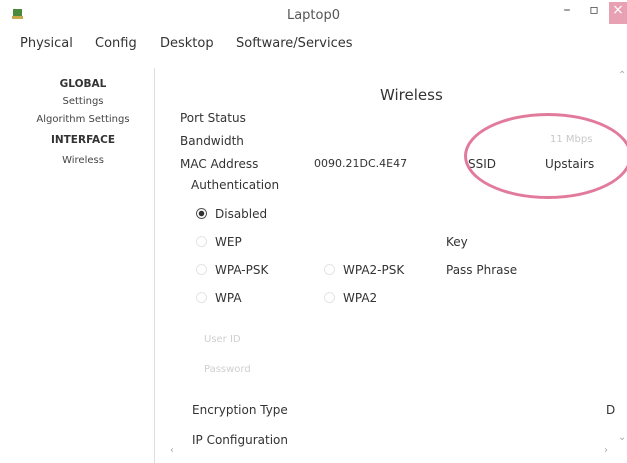  What do you see at coordinates (240, 440) in the screenshot?
I see `ip-configuration-label: IP Configuration` at bounding box center [240, 440].